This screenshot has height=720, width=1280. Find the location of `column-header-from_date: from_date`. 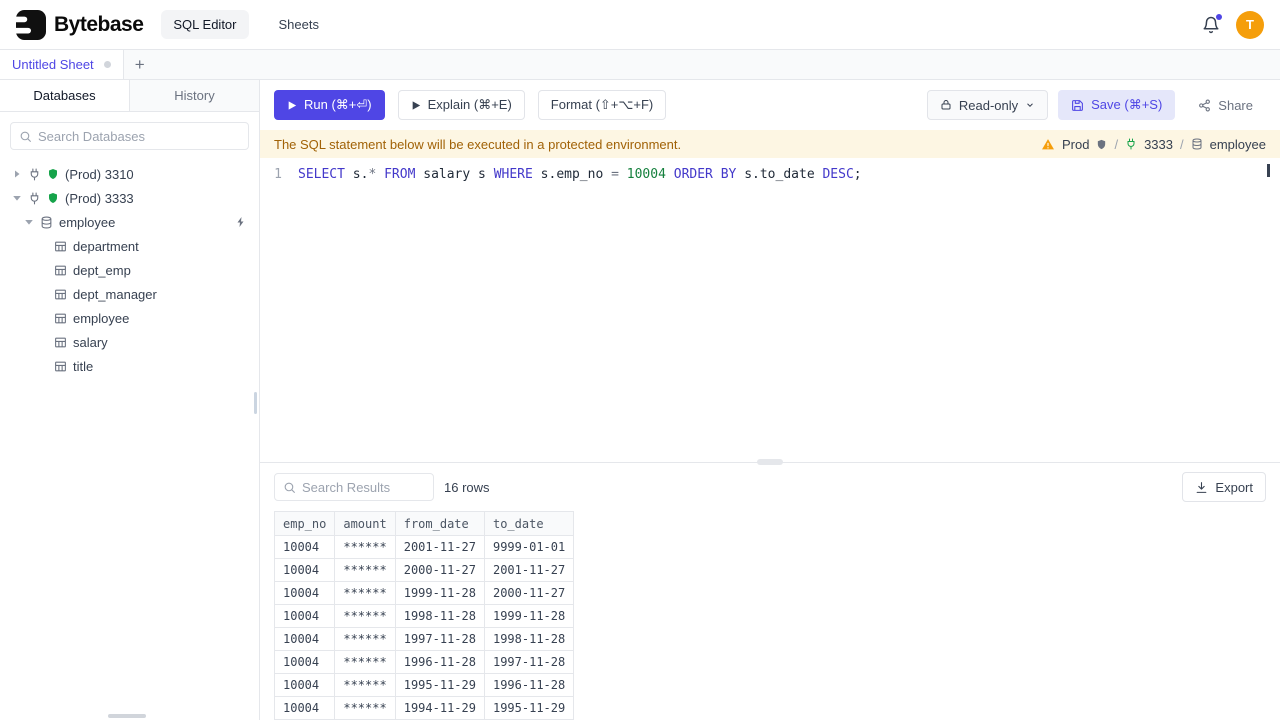

column-header-from_date: from_date is located at coordinates (439, 523).